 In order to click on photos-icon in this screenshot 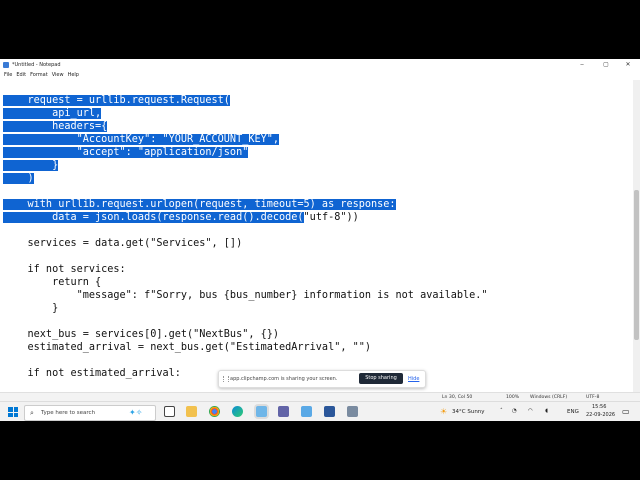, I will do `click(306, 411)`.